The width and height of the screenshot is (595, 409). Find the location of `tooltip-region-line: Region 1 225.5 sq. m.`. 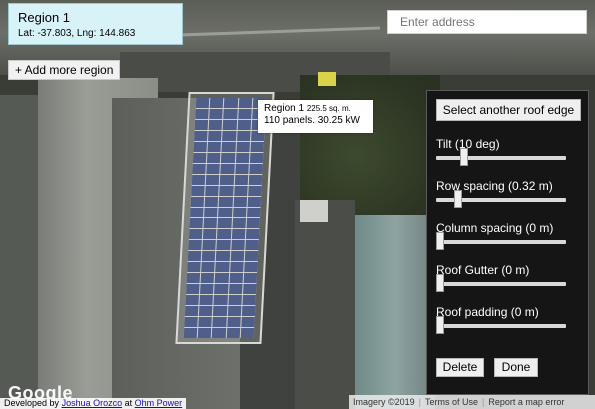

tooltip-region-line: Region 1 225.5 sq. m. is located at coordinates (315, 108).